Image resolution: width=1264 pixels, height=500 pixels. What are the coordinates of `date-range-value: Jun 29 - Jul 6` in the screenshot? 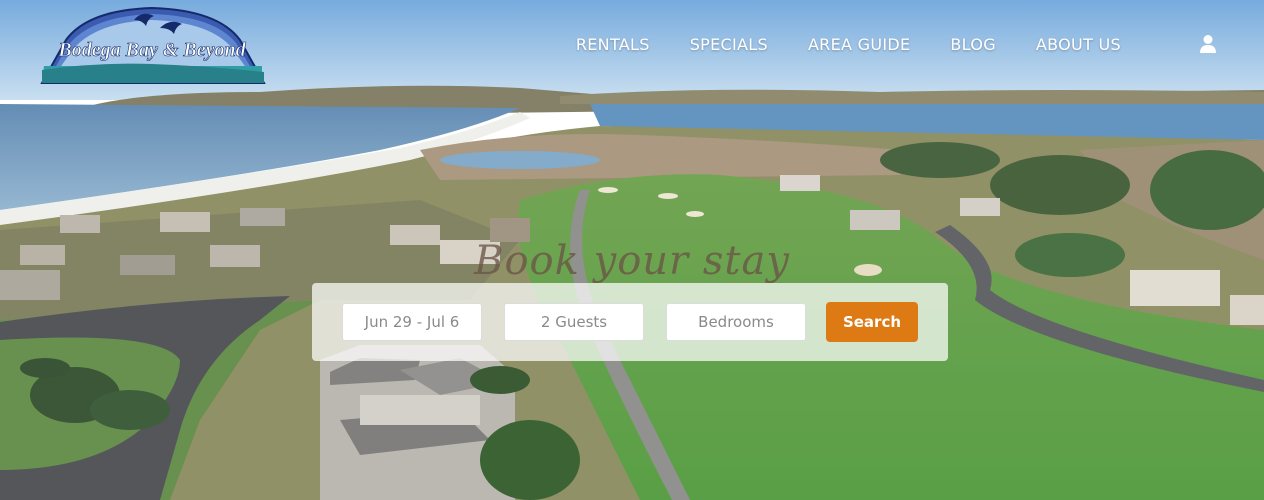 It's located at (412, 322).